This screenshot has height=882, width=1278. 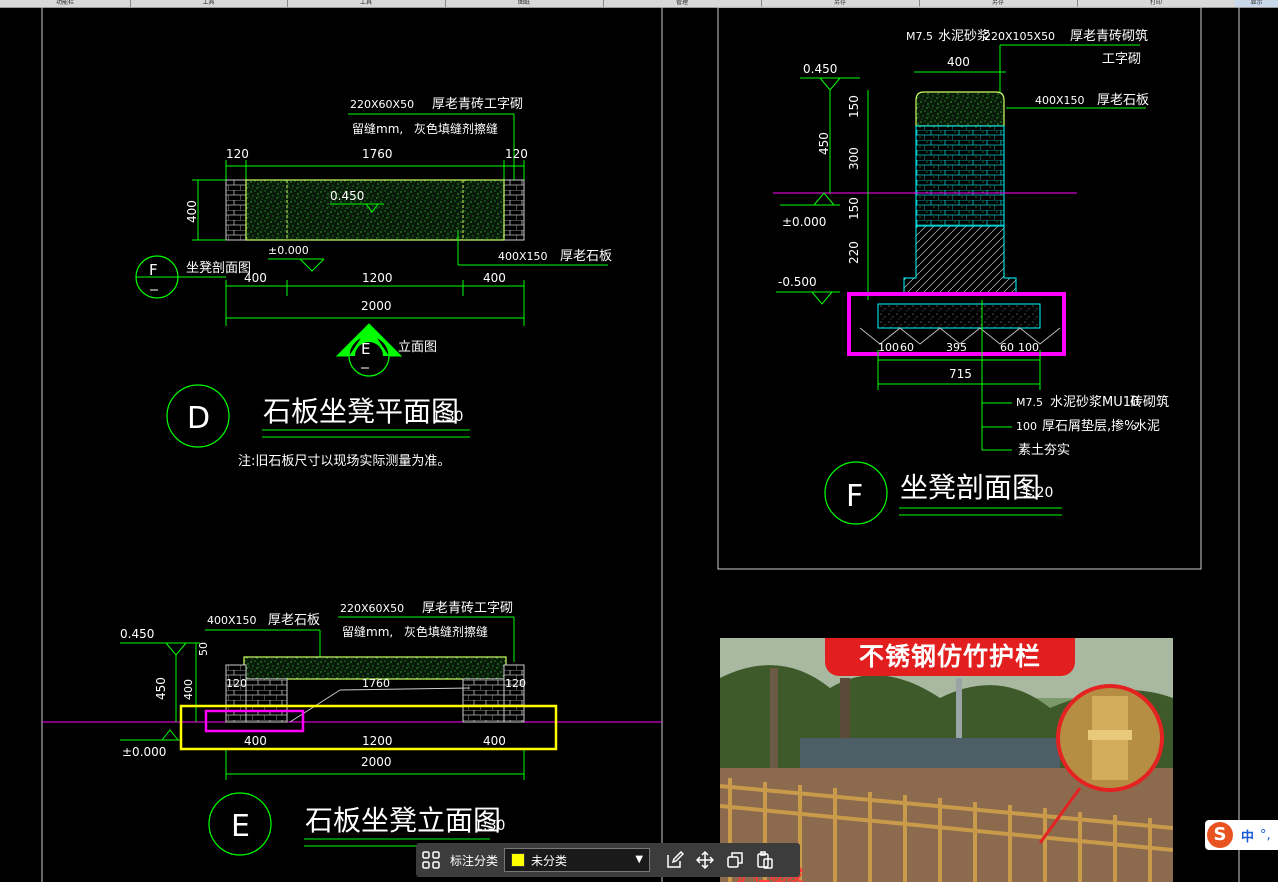 What do you see at coordinates (970, 487) in the screenshot?
I see `sec-title: 坐凳剖面图` at bounding box center [970, 487].